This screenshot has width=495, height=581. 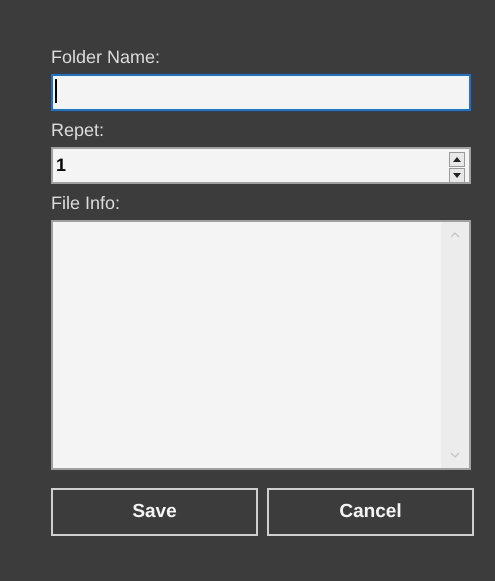 What do you see at coordinates (455, 345) in the screenshot?
I see `scrollbar` at bounding box center [455, 345].